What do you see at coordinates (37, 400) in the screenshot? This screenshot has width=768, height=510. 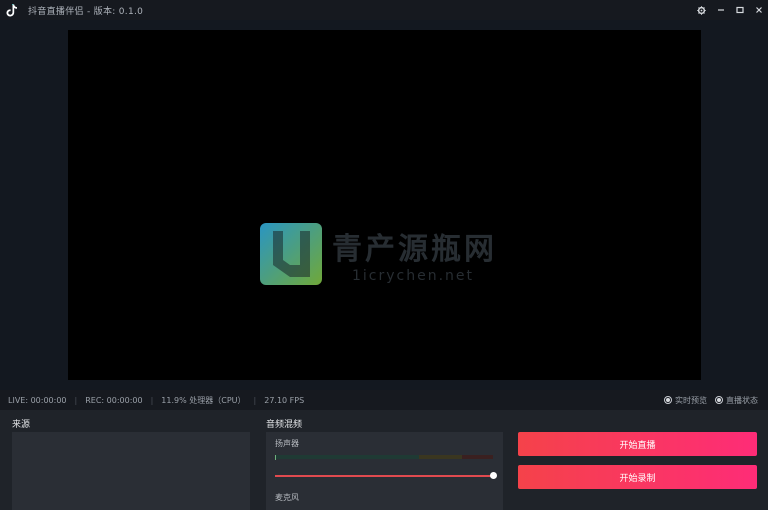 I see `live-timer: LIVE: 00:00:00` at bounding box center [37, 400].